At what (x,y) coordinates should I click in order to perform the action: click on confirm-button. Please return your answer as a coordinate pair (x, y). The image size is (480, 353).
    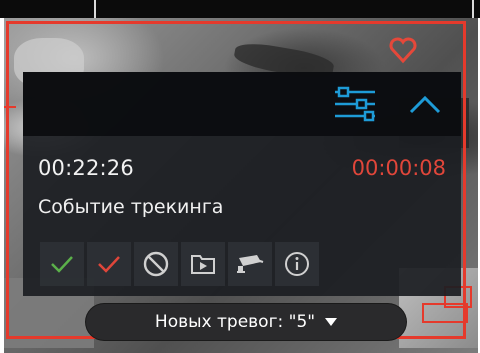
    Looking at the image, I should click on (62, 264).